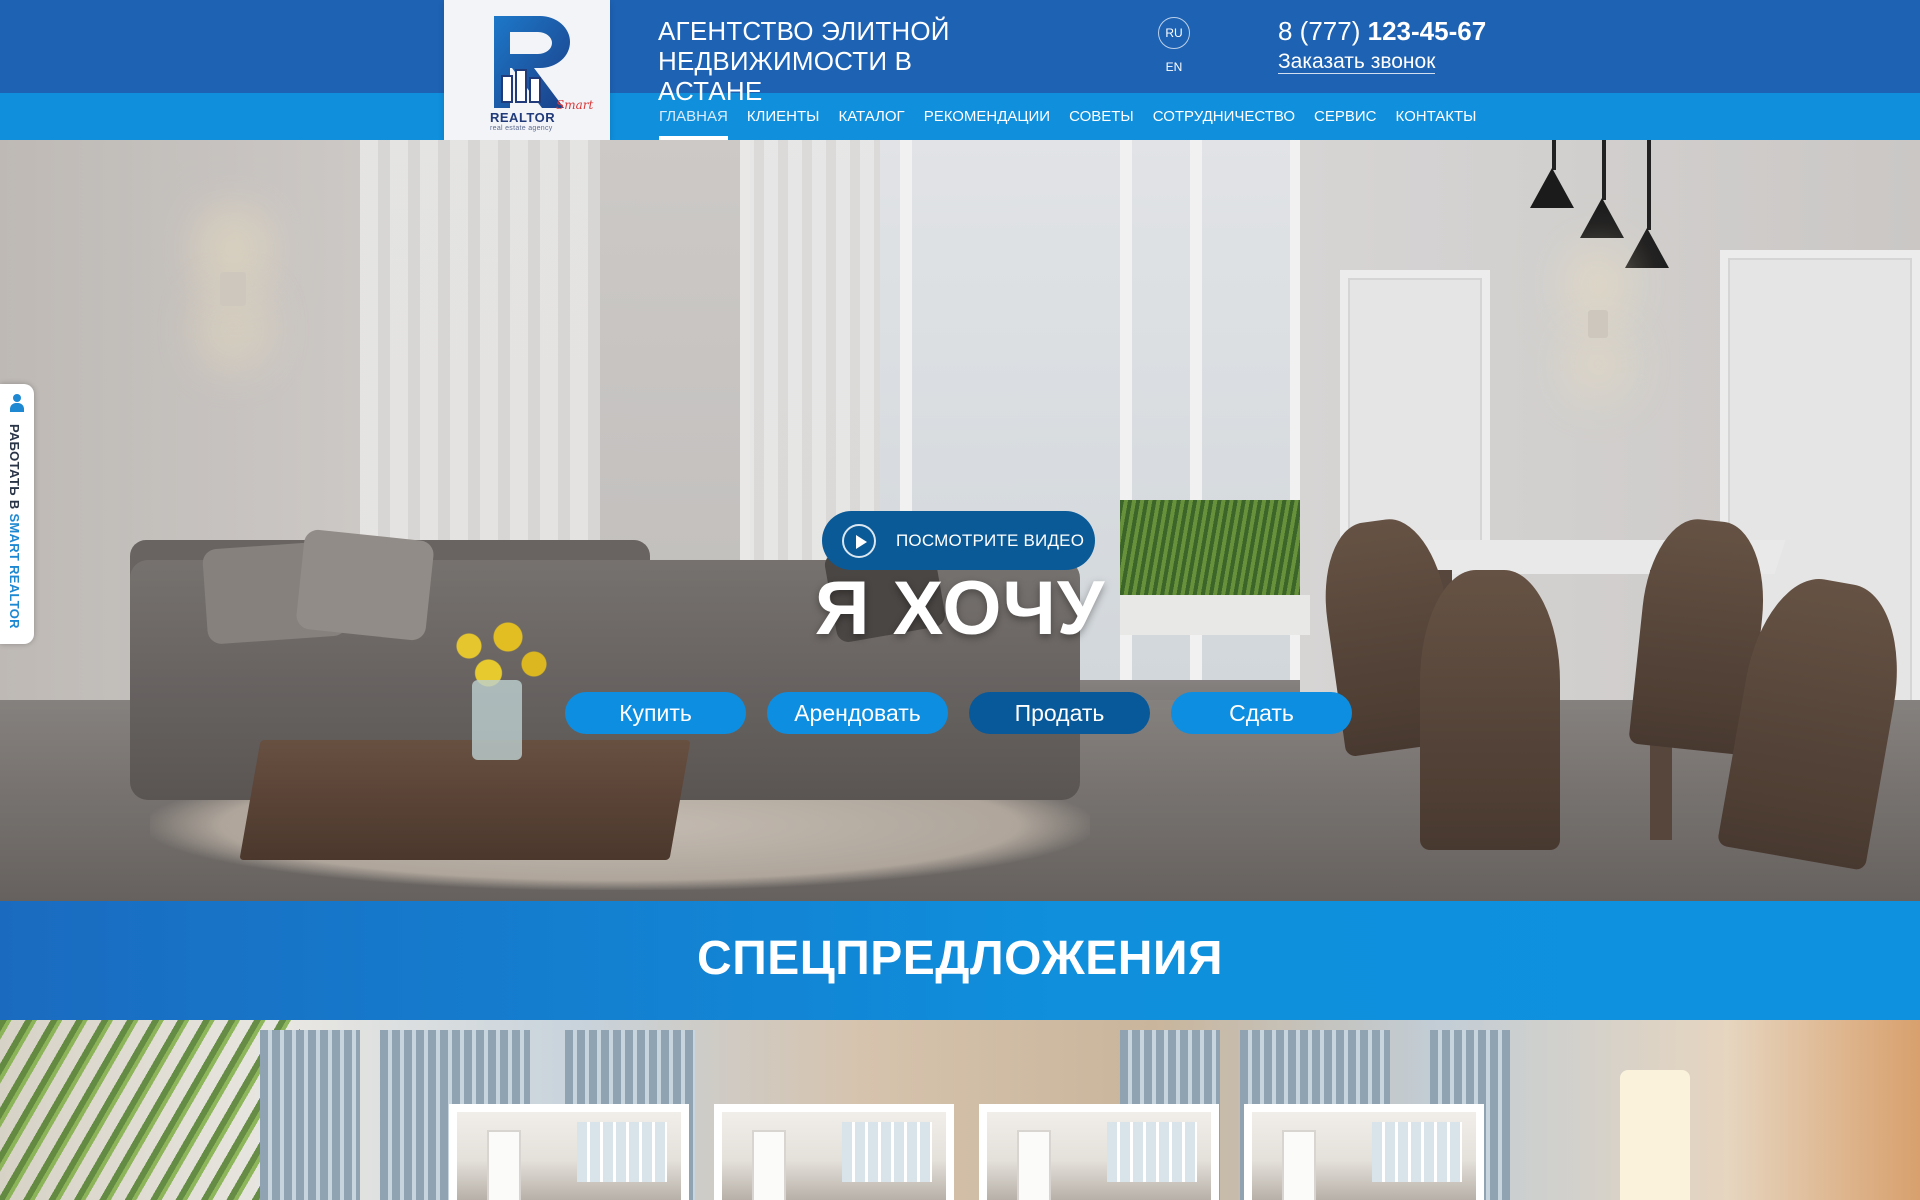 The image size is (1920, 1200). What do you see at coordinates (310, 1115) in the screenshot?
I see `offers-bg-city` at bounding box center [310, 1115].